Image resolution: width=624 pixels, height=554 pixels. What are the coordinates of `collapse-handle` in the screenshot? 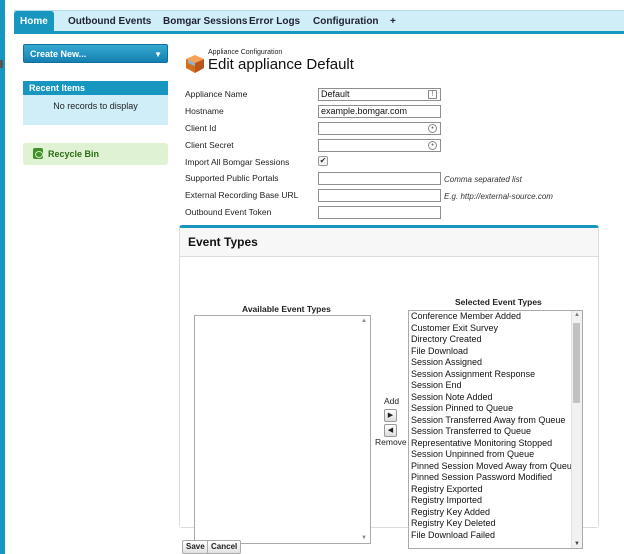 It's located at (1, 64).